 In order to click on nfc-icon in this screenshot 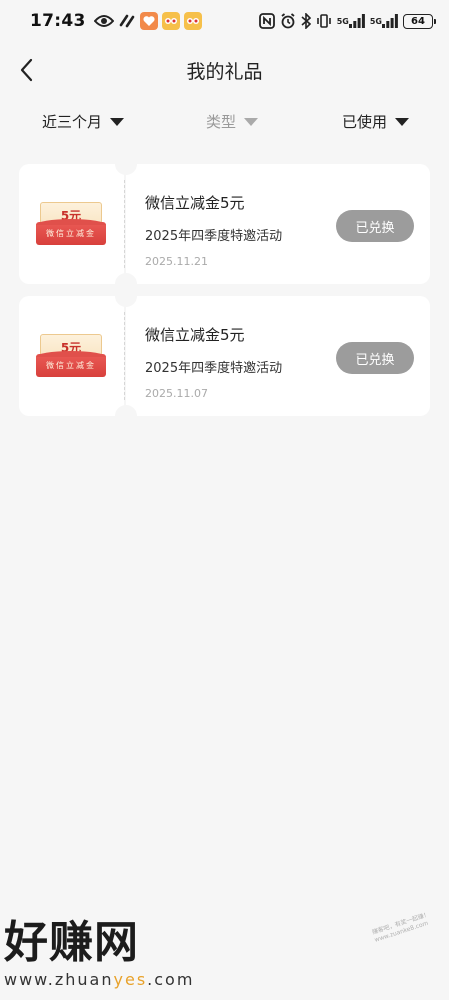, I will do `click(266, 21)`.